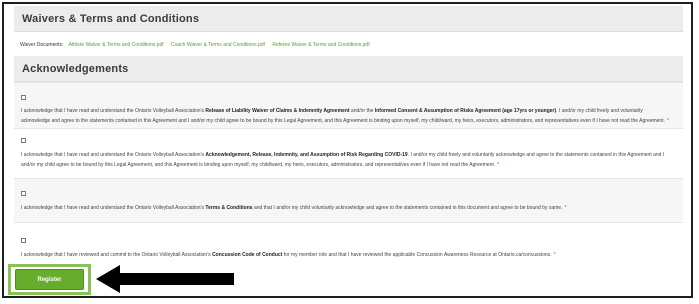  I want to click on waiver-documents-label: Waiver Documents:, so click(42, 45).